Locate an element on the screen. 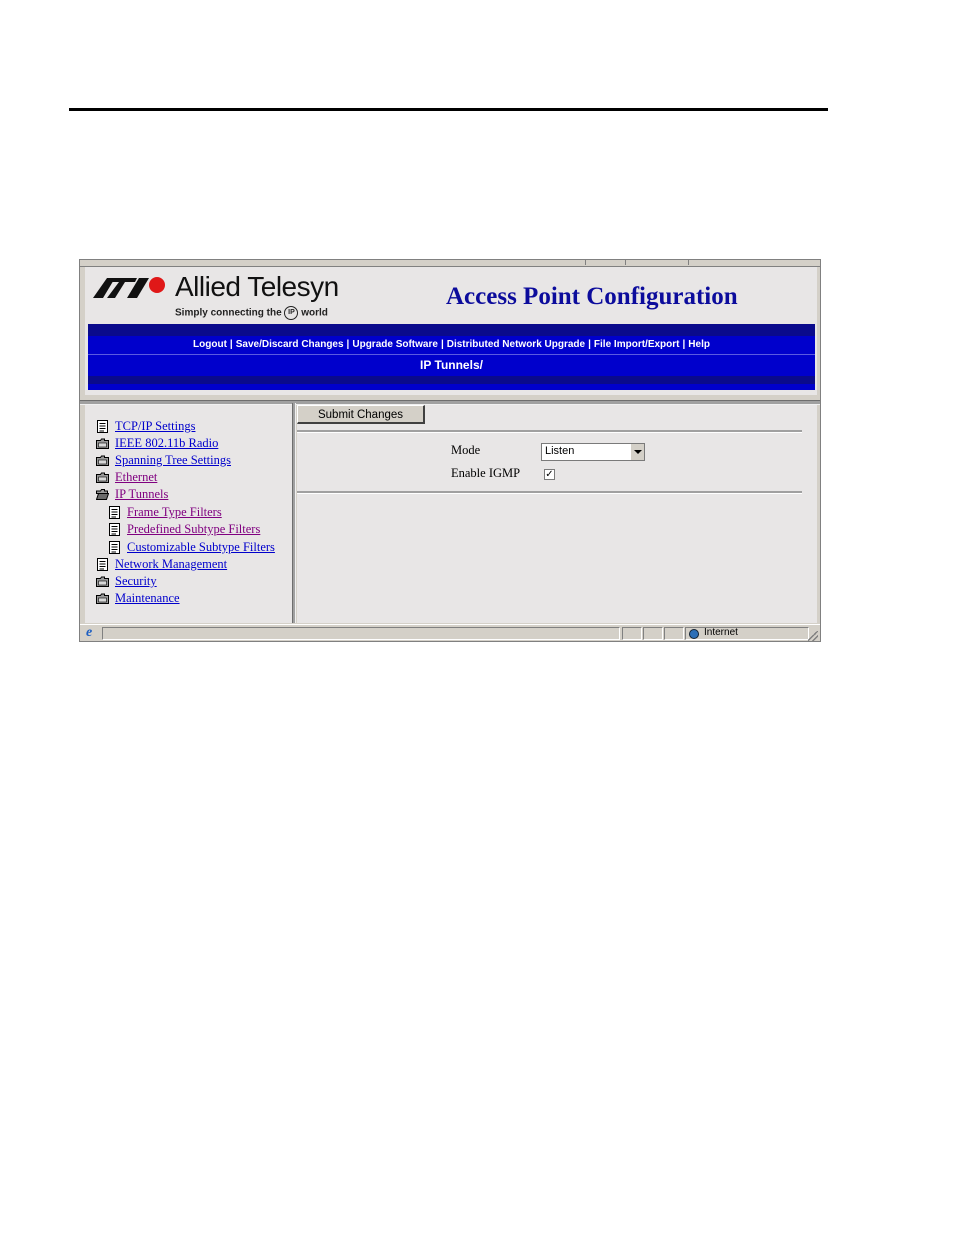 This screenshot has height=1235, width=954. nav-save-discard-changes: Save/Discard Changes is located at coordinates (290, 344).